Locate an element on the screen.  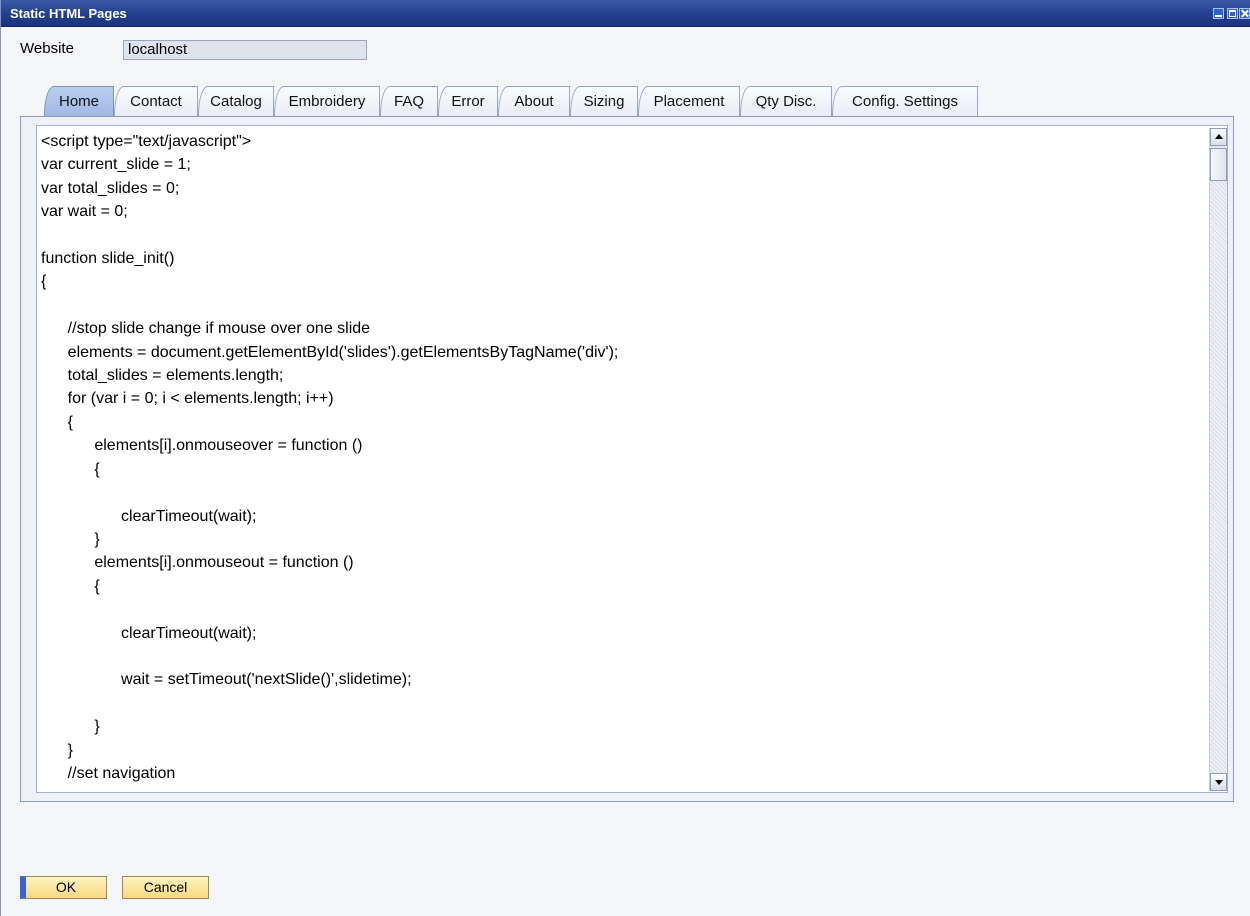
tab-home: Home is located at coordinates (79, 102).